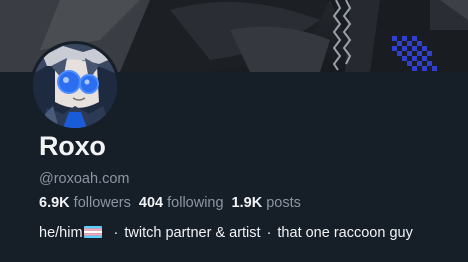  I want to click on posts-count-group: 1.9K posts, so click(266, 203).